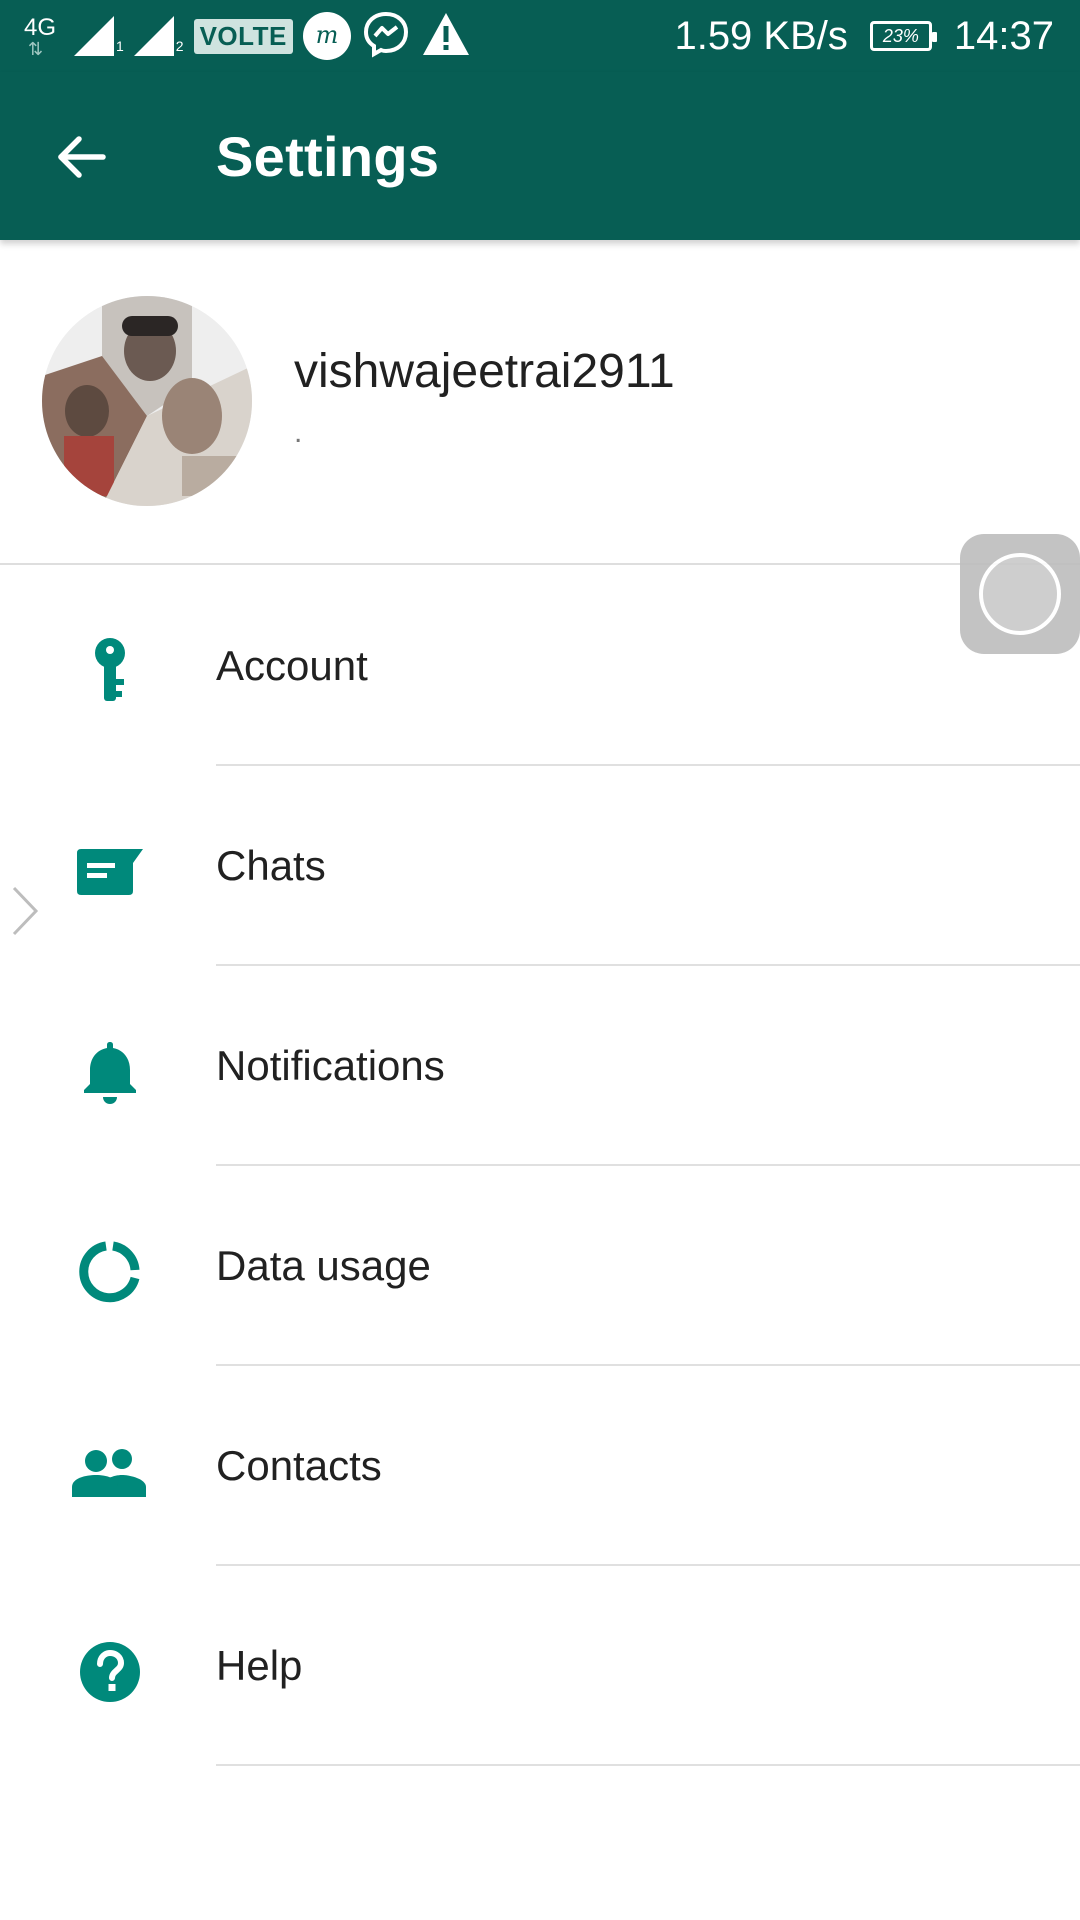 This screenshot has width=1080, height=1920. Describe the element at coordinates (243, 36) in the screenshot. I see `volte-badge: VOLTE` at that location.